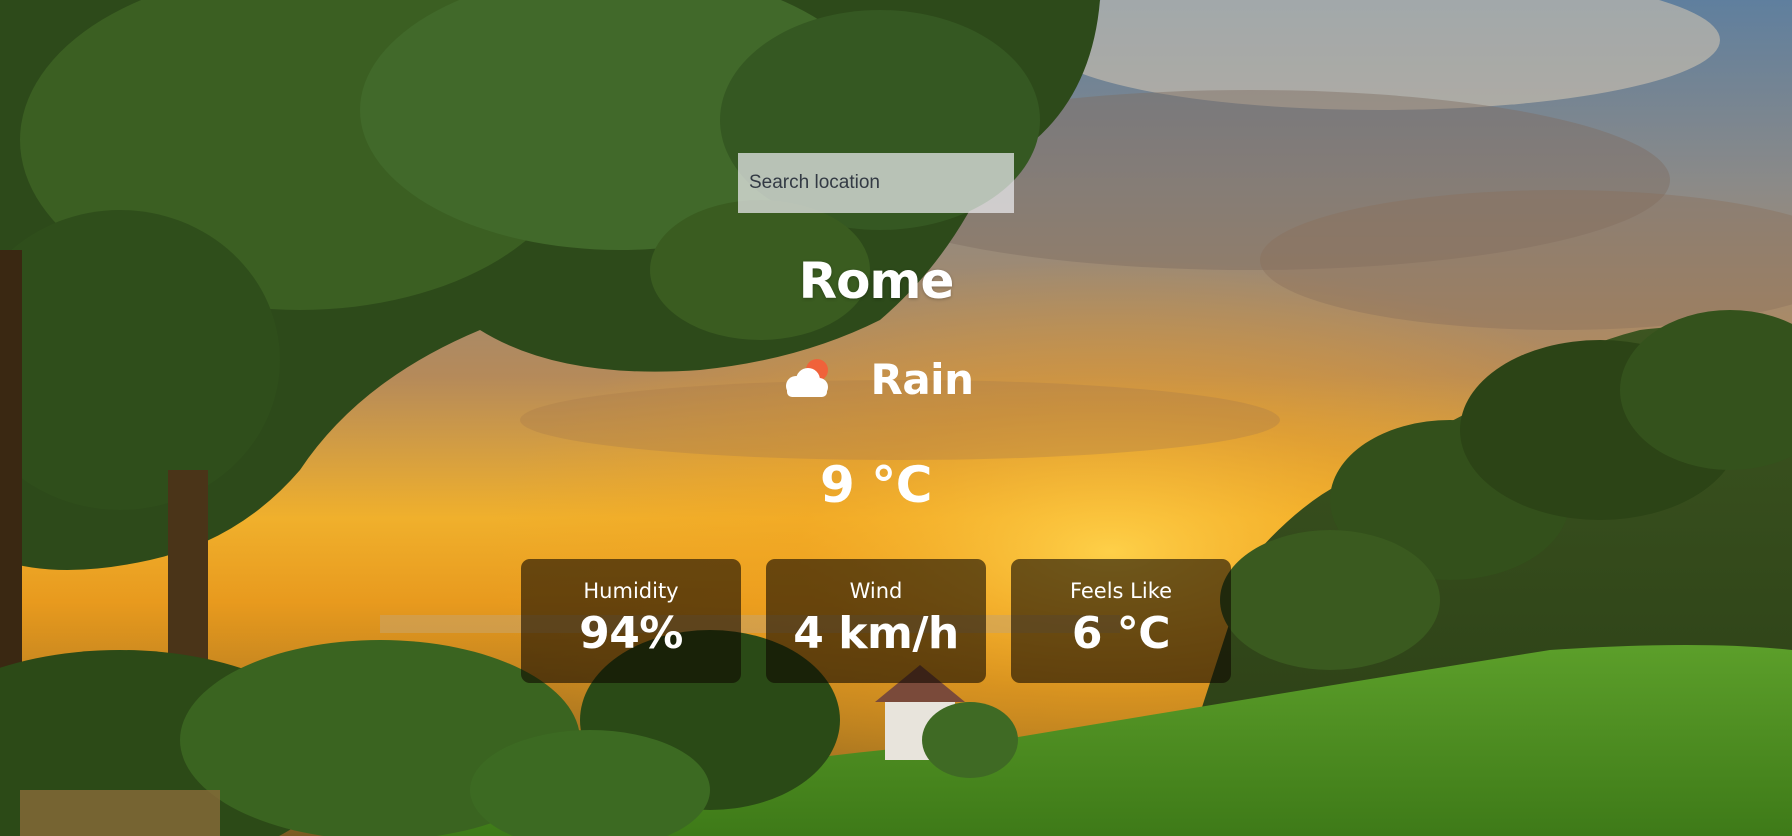 The height and width of the screenshot is (836, 1792). I want to click on city-name: Rome, so click(876, 281).